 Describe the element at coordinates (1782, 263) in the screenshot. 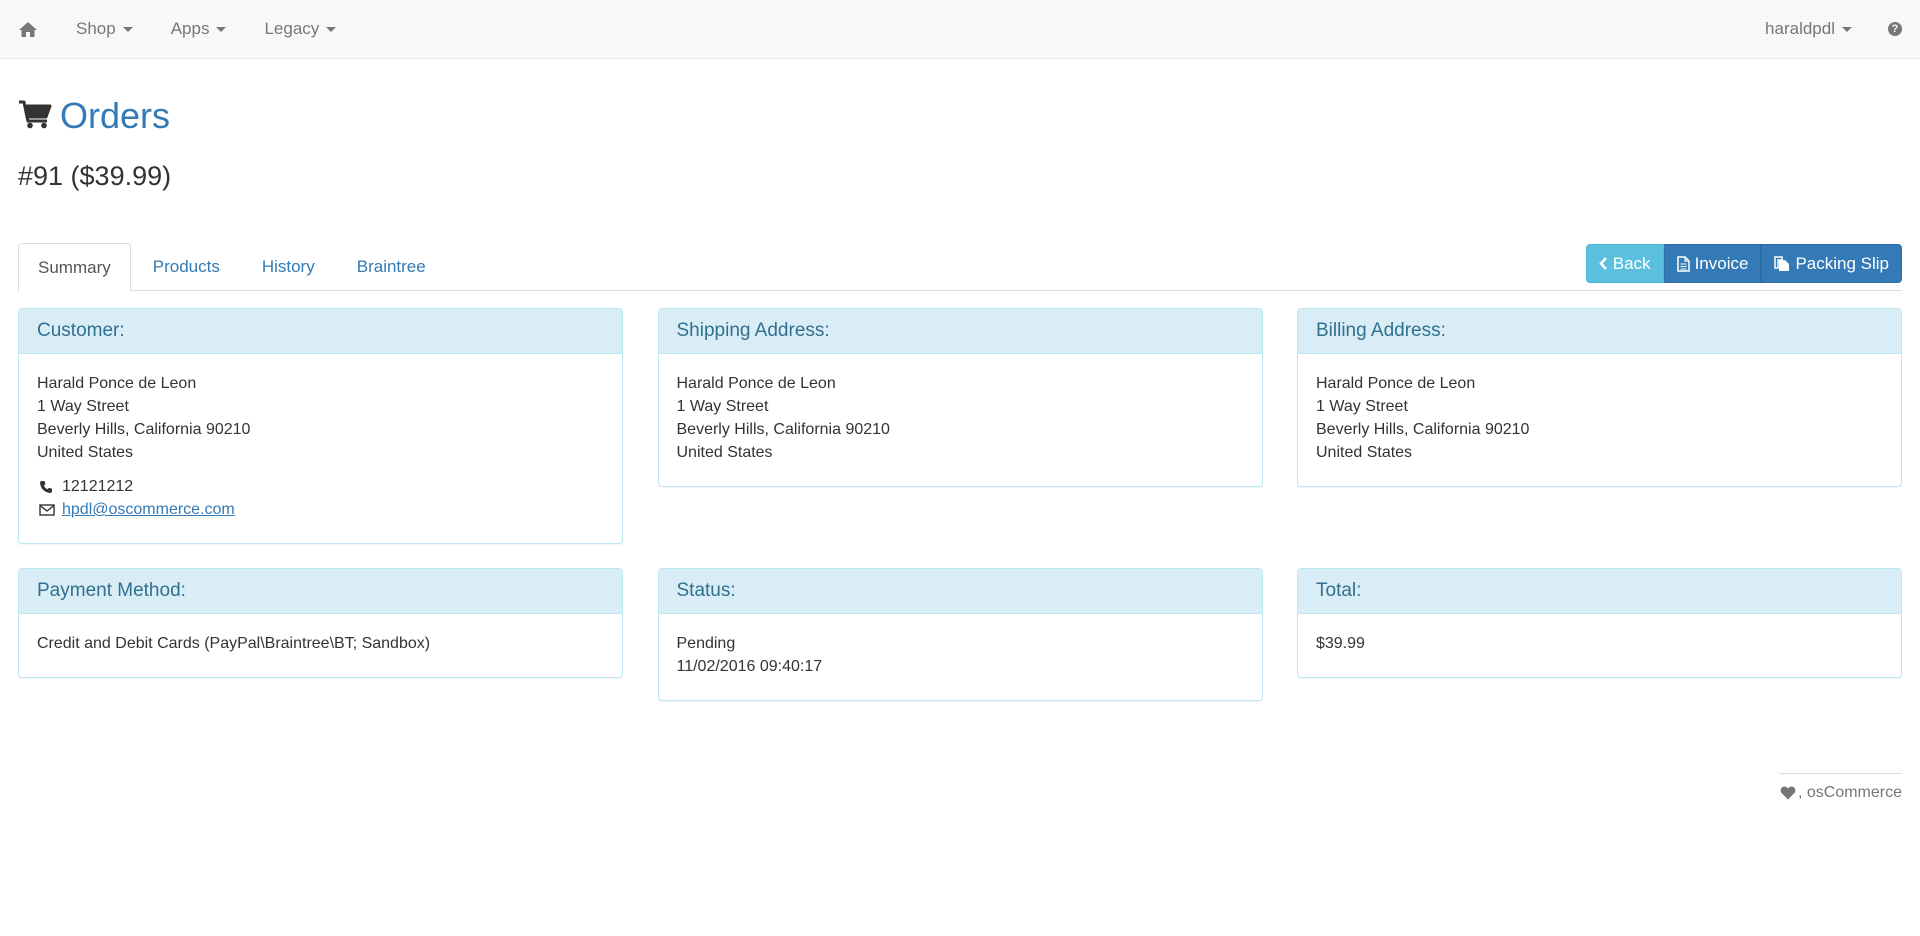

I see `copy-icon` at that location.